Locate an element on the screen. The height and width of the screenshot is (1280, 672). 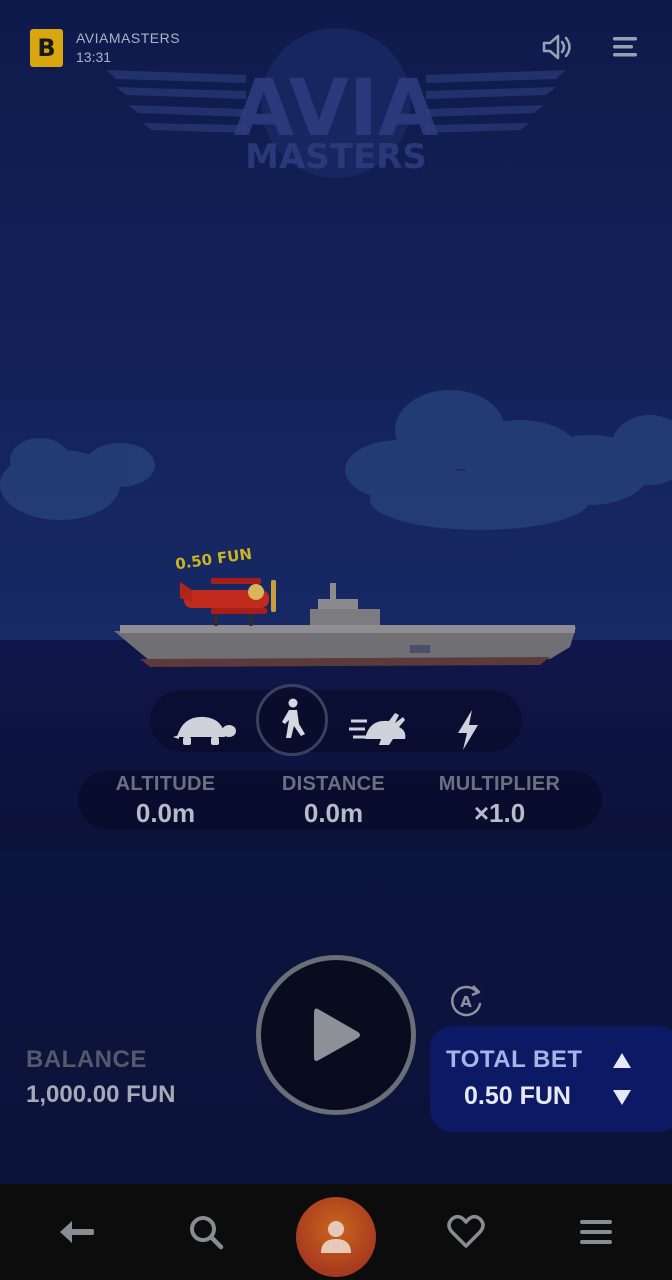
autoplay-icon: A is located at coordinates (466, 1001).